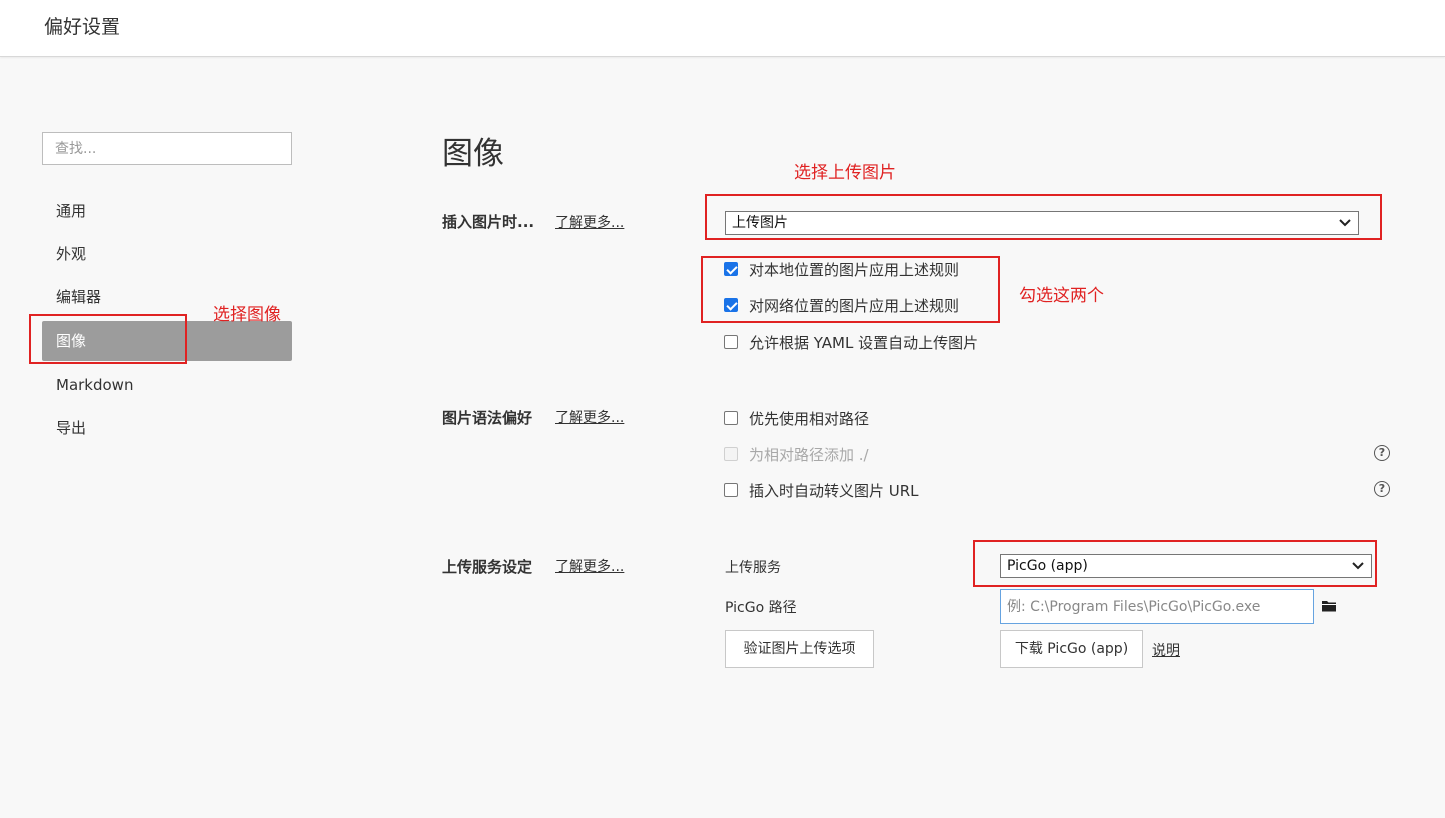  What do you see at coordinates (167, 148) in the screenshot?
I see `search-input` at bounding box center [167, 148].